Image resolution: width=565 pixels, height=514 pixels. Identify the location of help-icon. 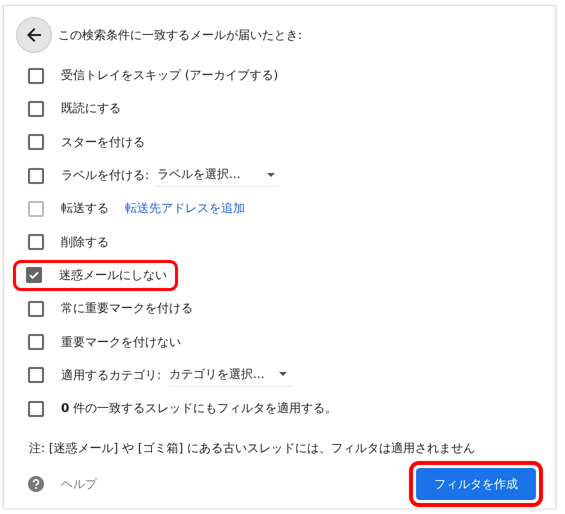
(36, 484).